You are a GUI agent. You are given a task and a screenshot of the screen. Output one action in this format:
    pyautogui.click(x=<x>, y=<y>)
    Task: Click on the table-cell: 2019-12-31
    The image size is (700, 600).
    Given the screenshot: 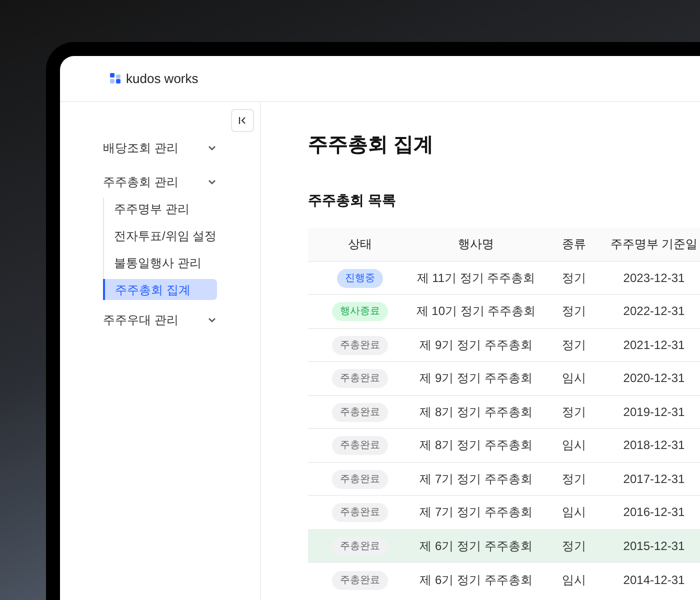 What is the action you would take?
    pyautogui.click(x=654, y=411)
    